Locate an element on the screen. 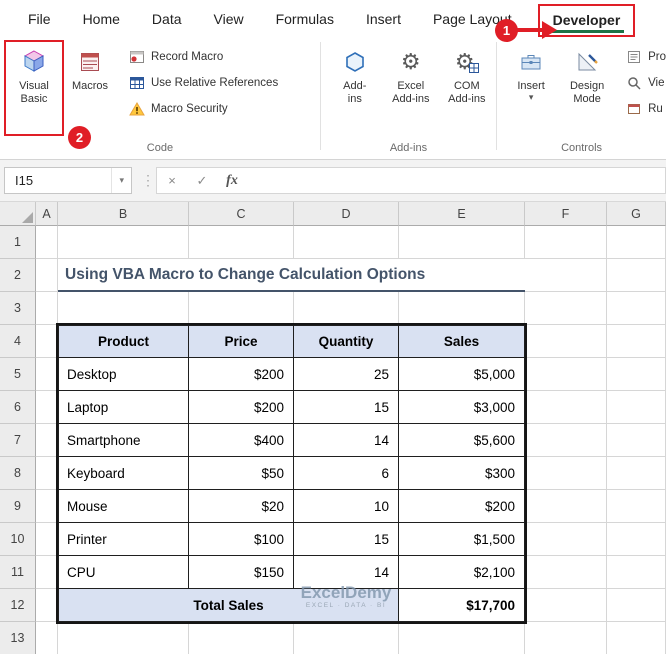  row-header: 9 is located at coordinates (18, 506).